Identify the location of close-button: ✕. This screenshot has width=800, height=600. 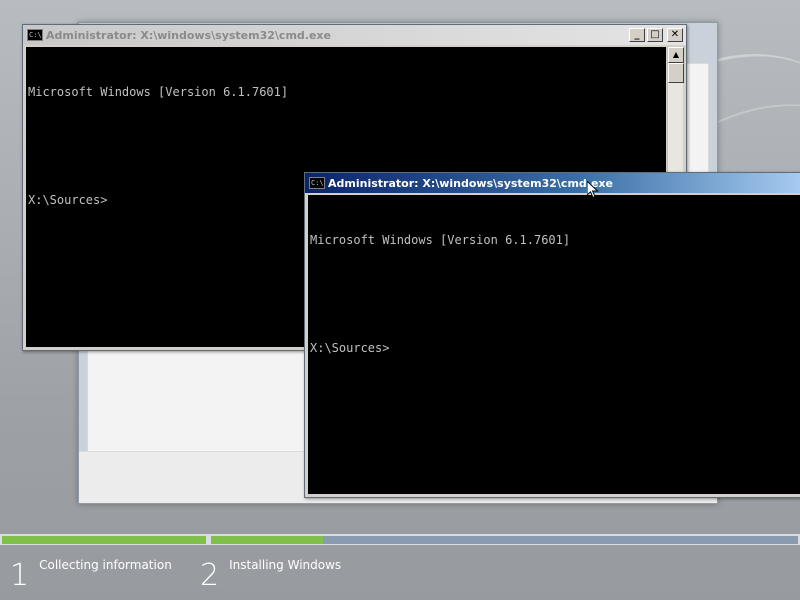
(675, 35).